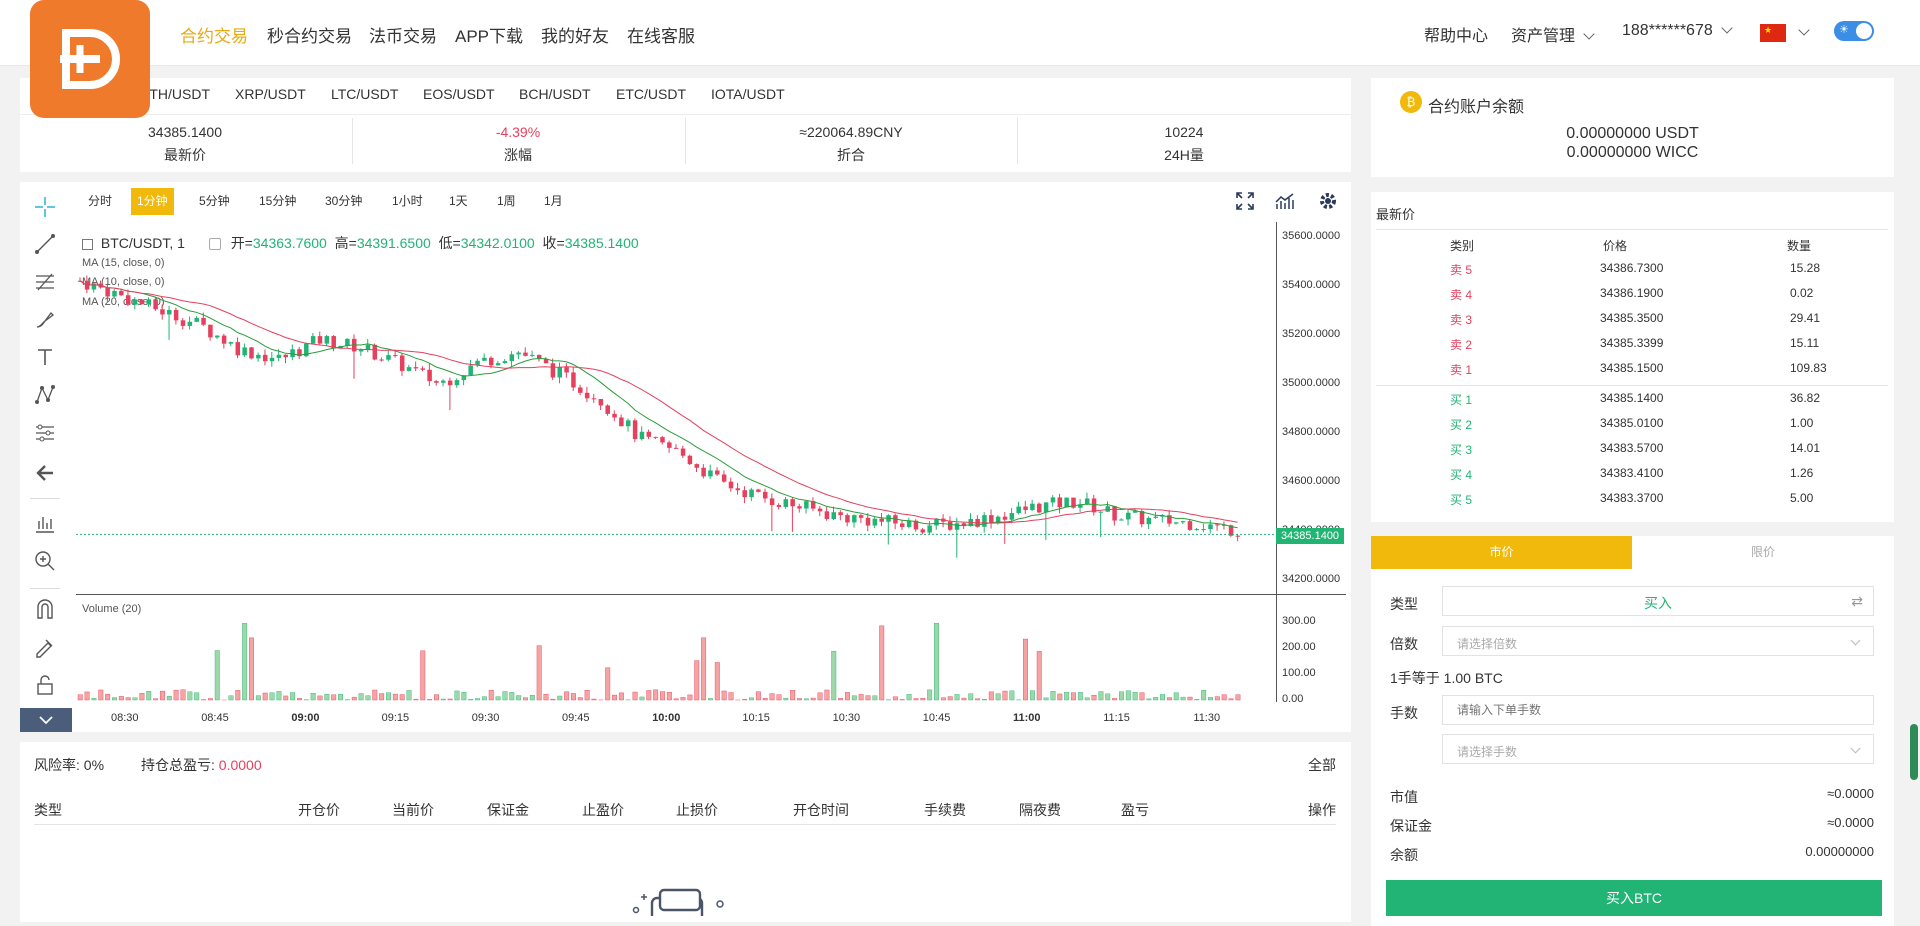 The image size is (1920, 926). What do you see at coordinates (175, 94) in the screenshot?
I see `pair-eth: ETH/USDT` at bounding box center [175, 94].